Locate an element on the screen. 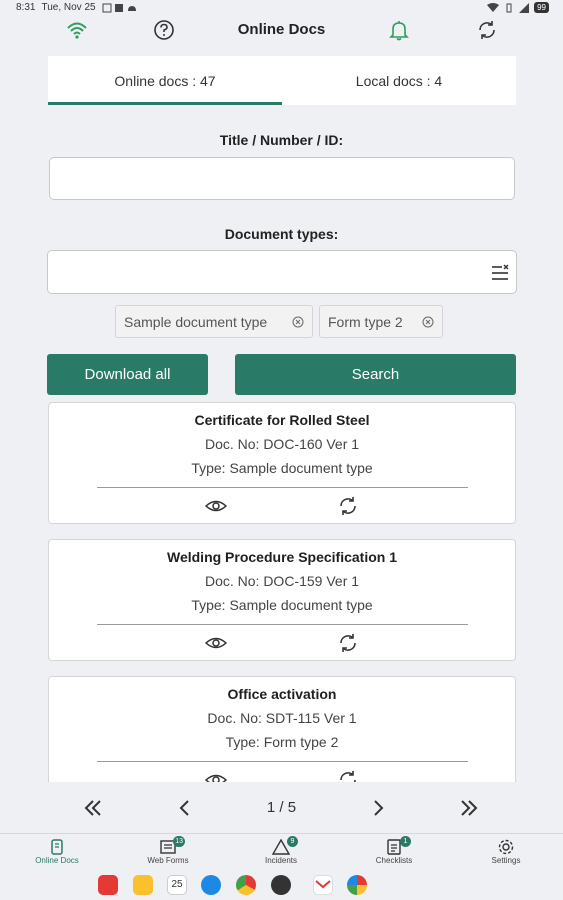  chip-sample-document-type: Sample document type is located at coordinates (214, 321).